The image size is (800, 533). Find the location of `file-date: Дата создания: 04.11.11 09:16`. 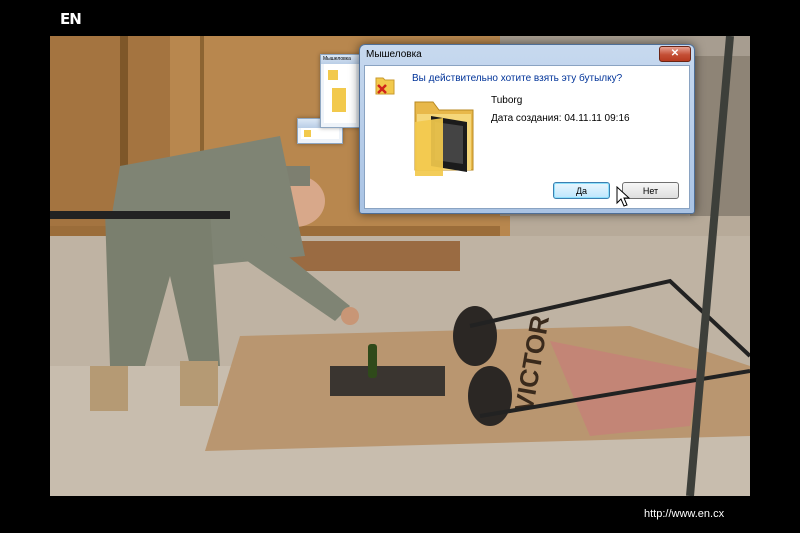

file-date: Дата создания: 04.11.11 09:16 is located at coordinates (560, 118).